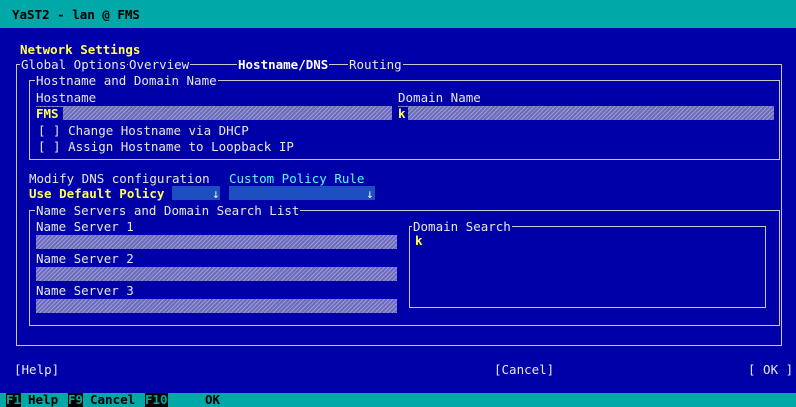 The width and height of the screenshot is (796, 407). I want to click on domain-name-label: Domain Name, so click(439, 97).